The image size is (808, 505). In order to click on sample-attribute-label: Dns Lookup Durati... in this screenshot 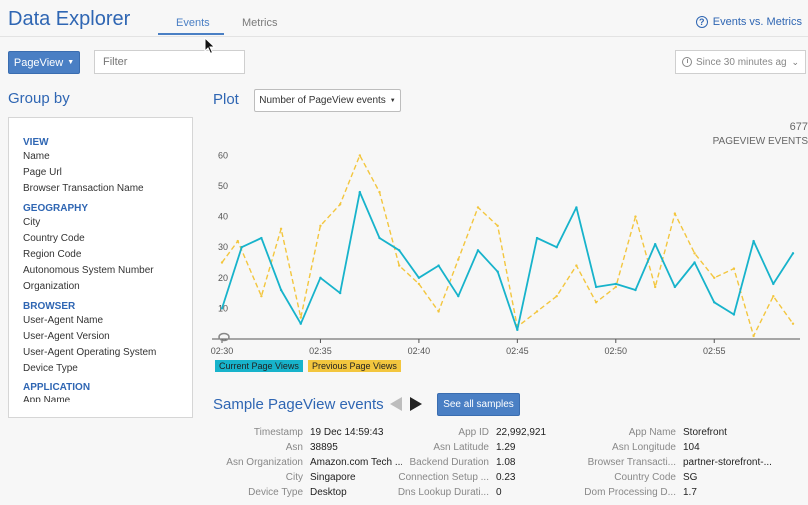, I will do `click(443, 492)`.